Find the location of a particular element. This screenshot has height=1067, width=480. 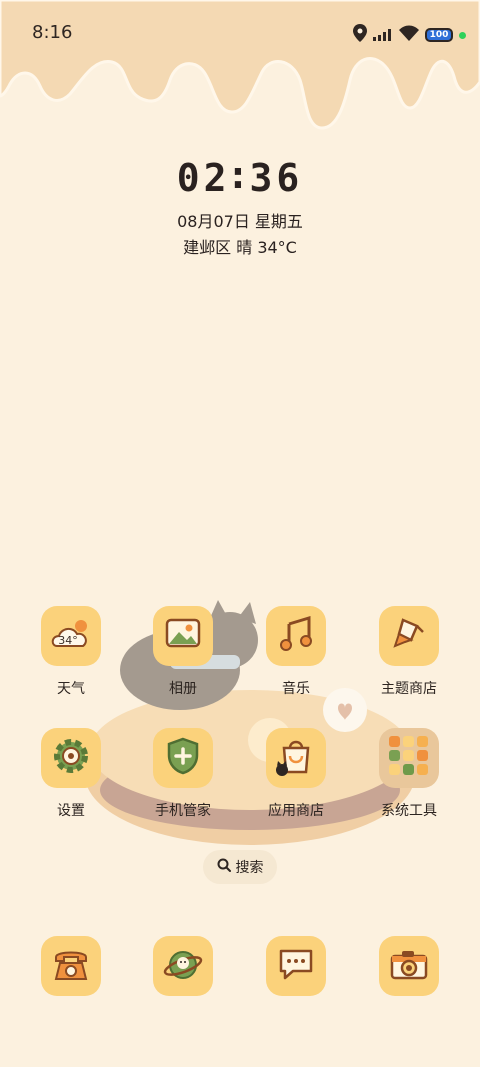

clock-minute: 36 is located at coordinates (276, 178).